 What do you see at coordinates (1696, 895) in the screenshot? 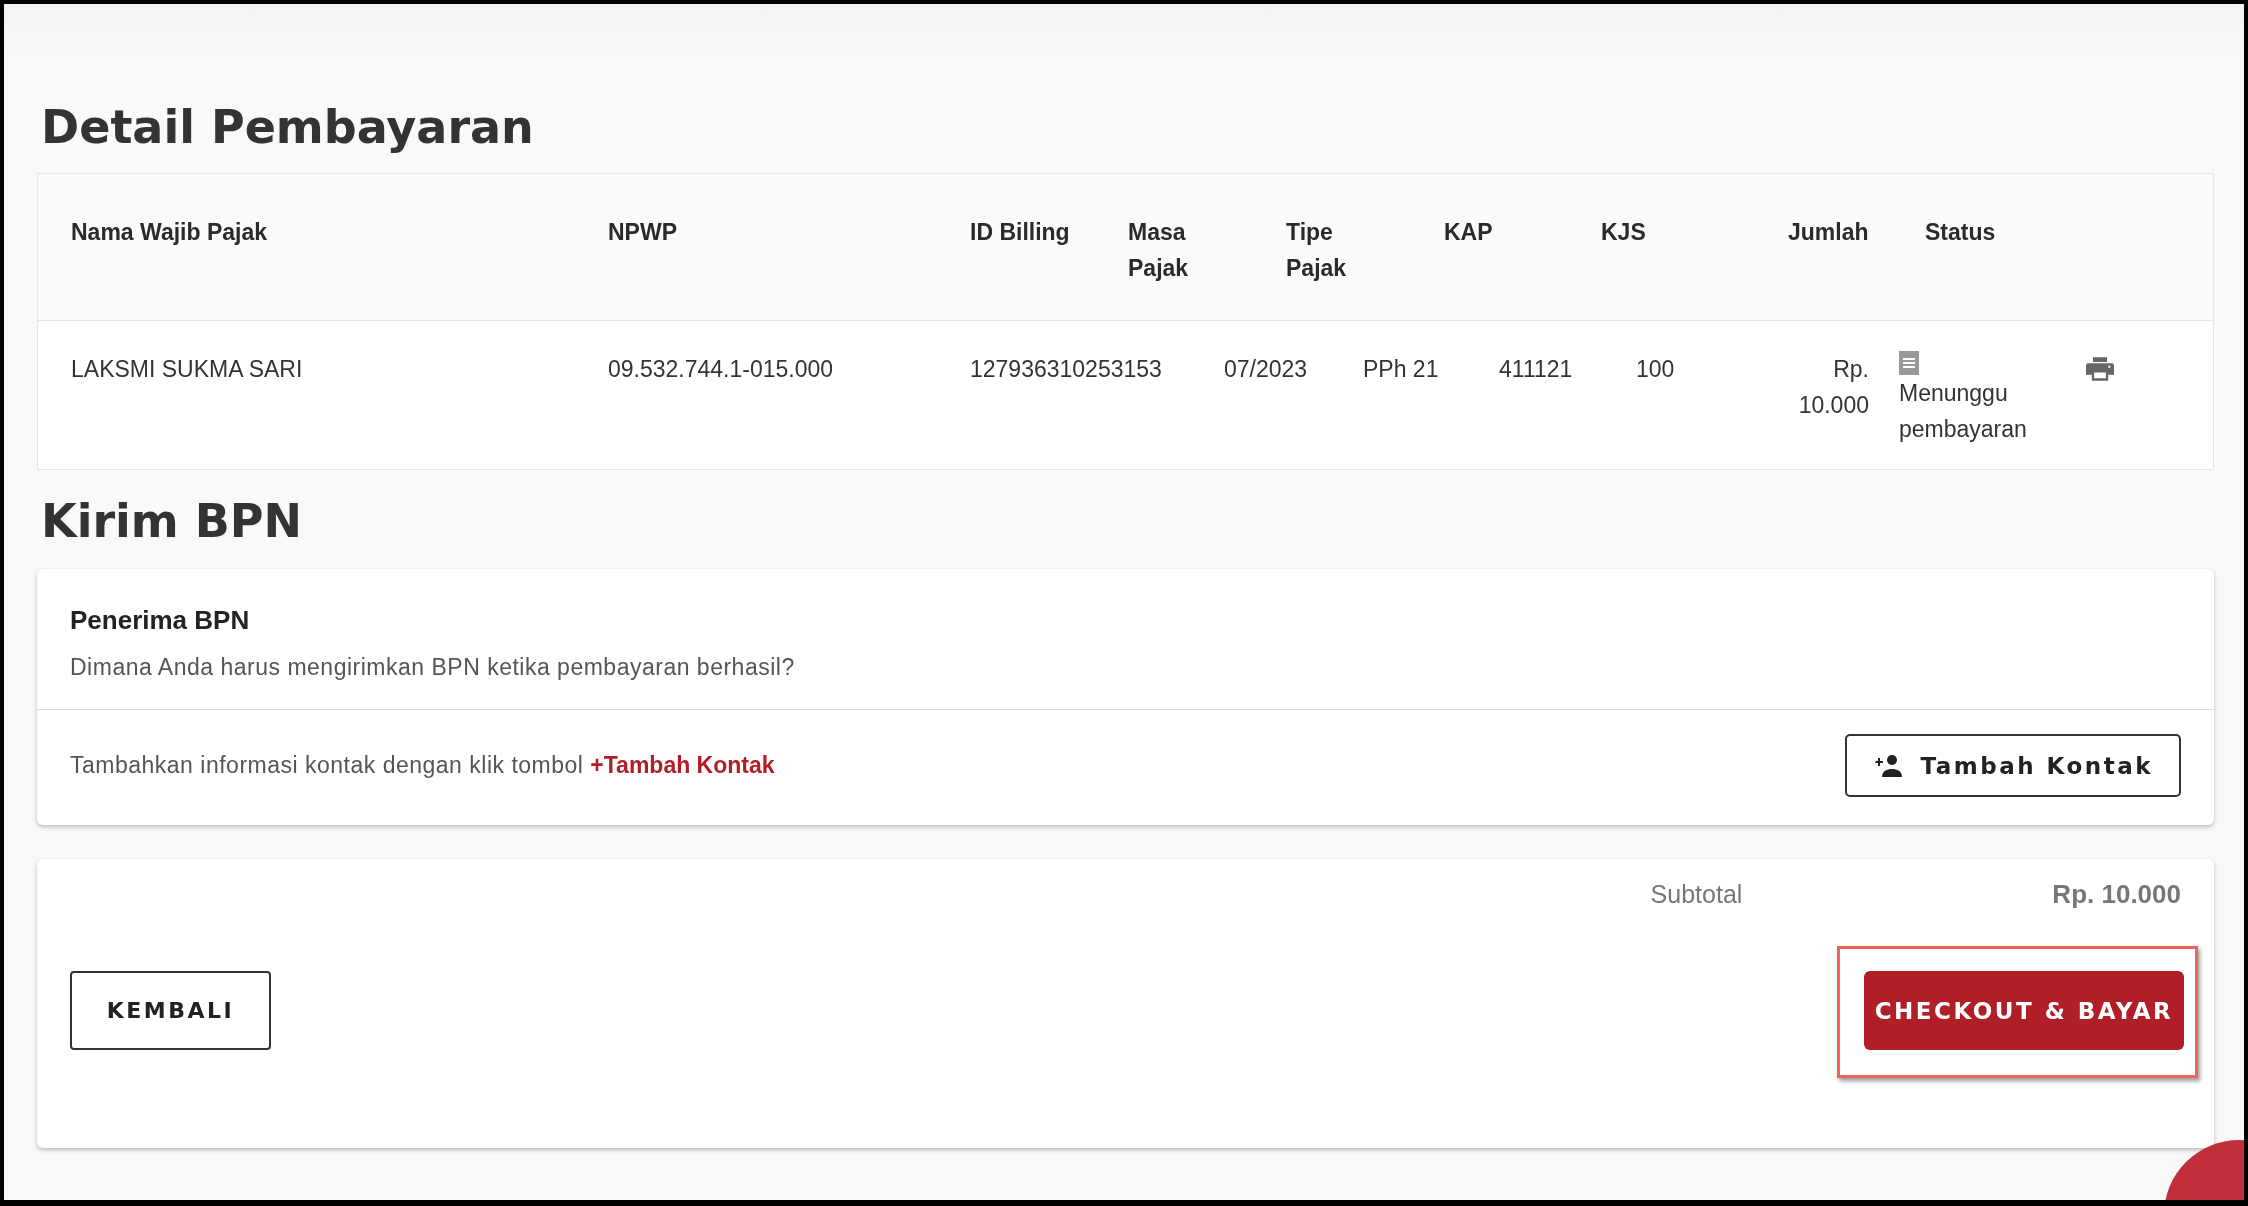
I see `subtotal-label: Subtotal` at bounding box center [1696, 895].